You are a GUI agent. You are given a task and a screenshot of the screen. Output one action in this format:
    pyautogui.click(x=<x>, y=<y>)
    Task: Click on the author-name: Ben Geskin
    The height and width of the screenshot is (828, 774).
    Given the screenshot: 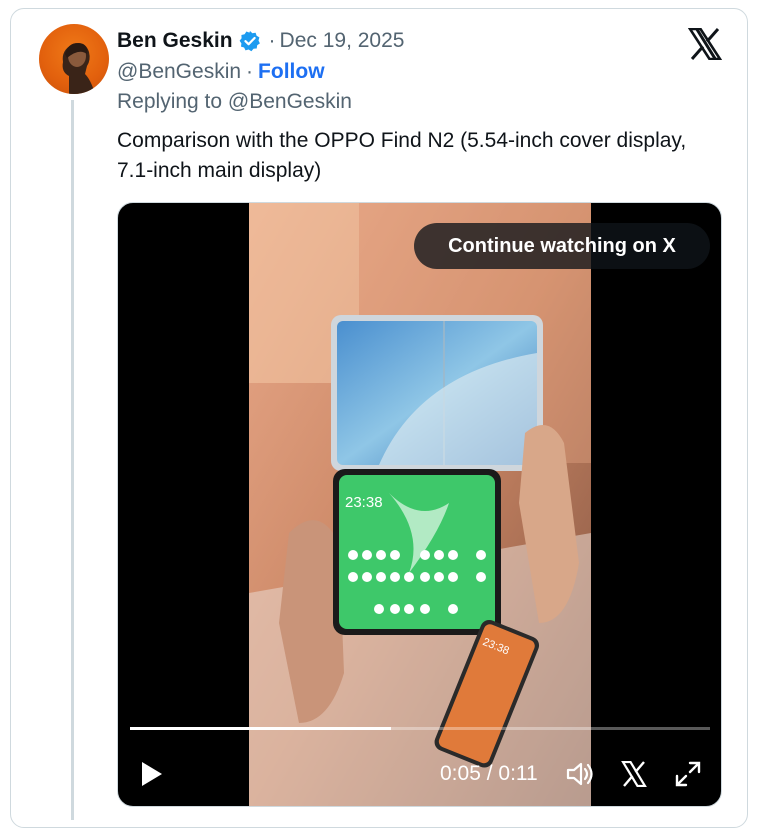 What is the action you would take?
    pyautogui.click(x=175, y=41)
    